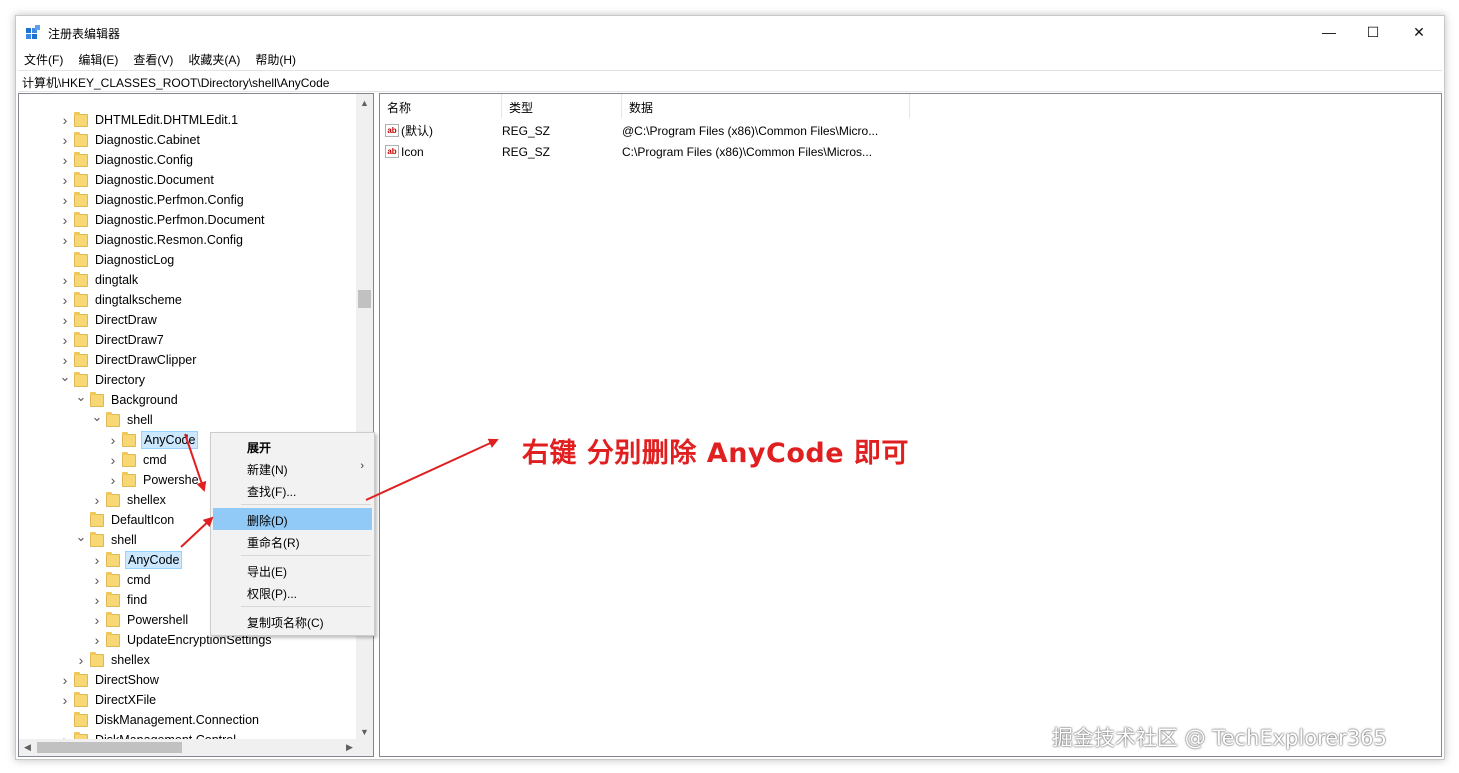 This screenshot has height=773, width=1459. Describe the element at coordinates (364, 102) in the screenshot. I see `scroll-up-icon: ▲` at that location.